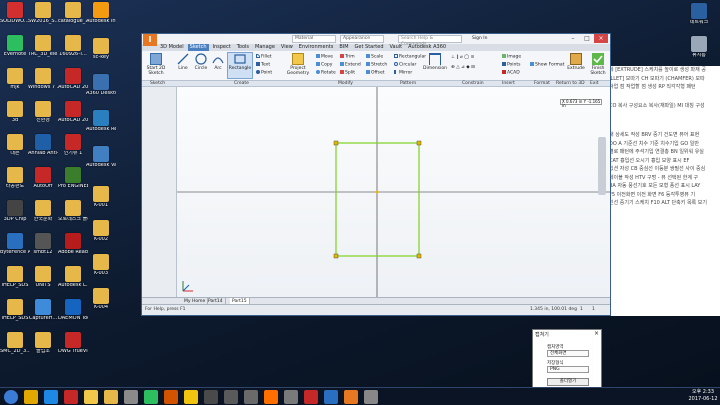  Describe the element at coordinates (347, 73) in the screenshot. I see `split-button: Split` at that location.